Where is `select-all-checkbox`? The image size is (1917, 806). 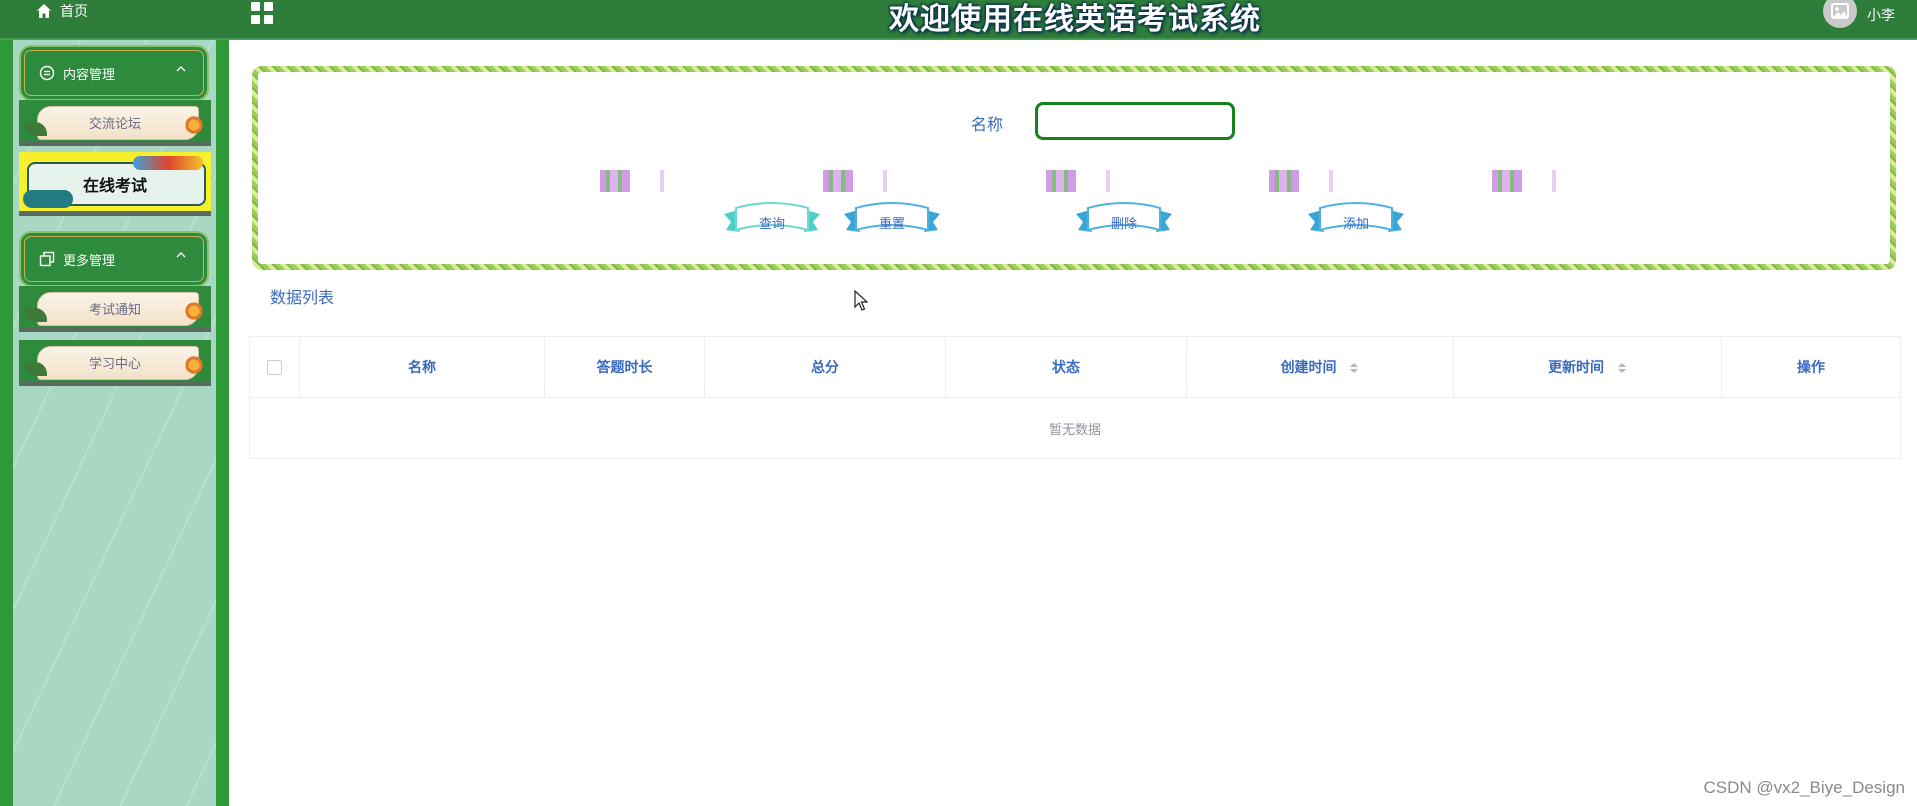
select-all-checkbox is located at coordinates (274, 367).